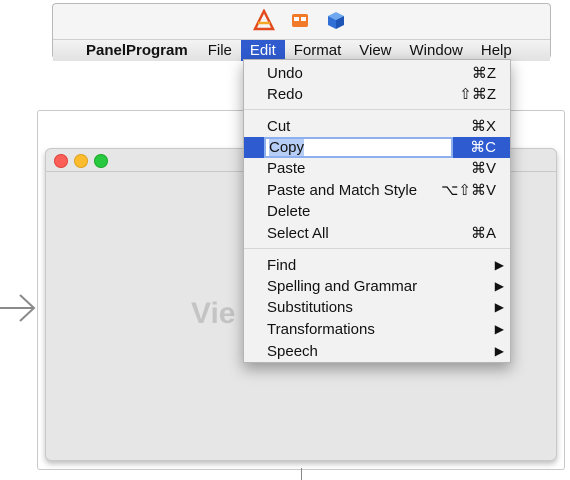 The width and height of the screenshot is (570, 480). What do you see at coordinates (342, 286) in the screenshot?
I see `menu-item-label: Spelling and Grammar` at bounding box center [342, 286].